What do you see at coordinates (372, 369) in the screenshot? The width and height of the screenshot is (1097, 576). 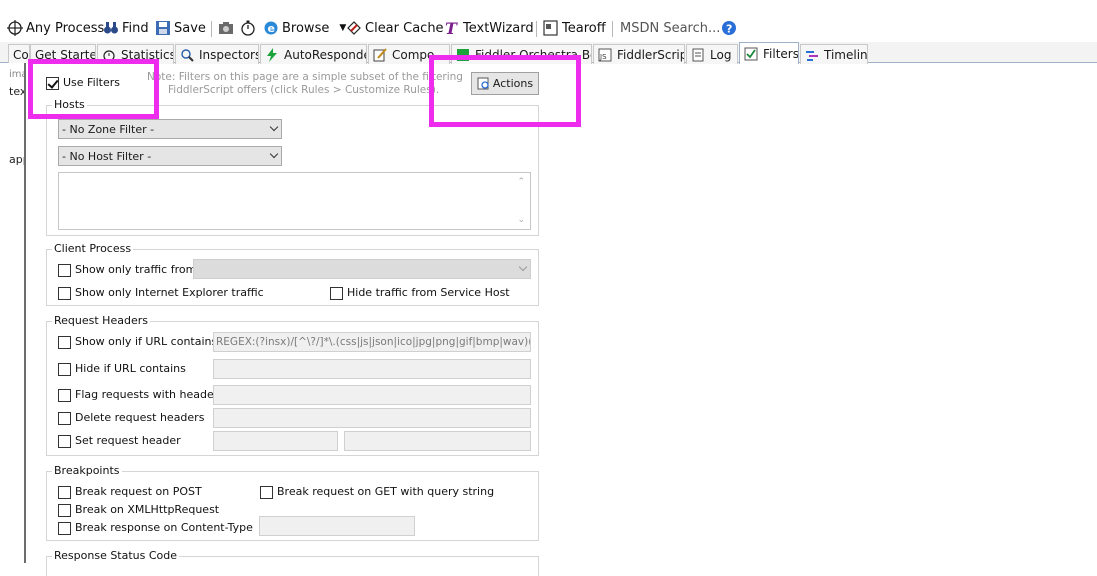 I see `hide-if-url-field` at bounding box center [372, 369].